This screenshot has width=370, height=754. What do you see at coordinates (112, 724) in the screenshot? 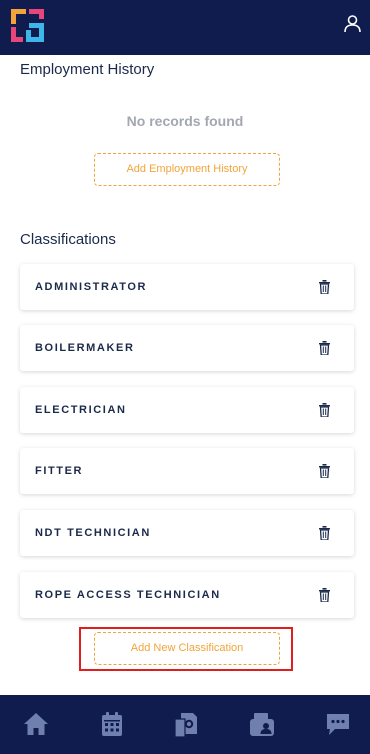
I see `calendar-icon` at bounding box center [112, 724].